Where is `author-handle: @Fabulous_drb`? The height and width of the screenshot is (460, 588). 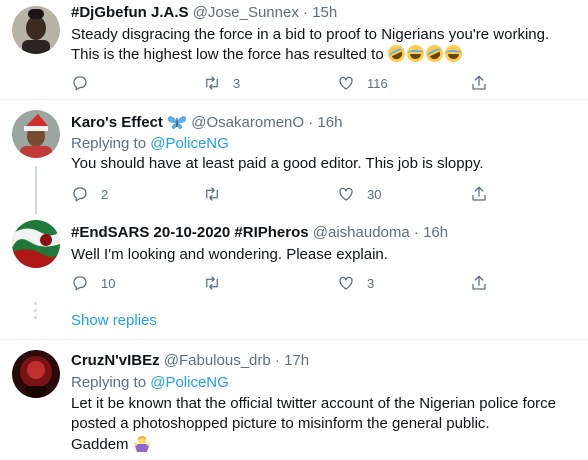
author-handle: @Fabulous_drb is located at coordinates (217, 360).